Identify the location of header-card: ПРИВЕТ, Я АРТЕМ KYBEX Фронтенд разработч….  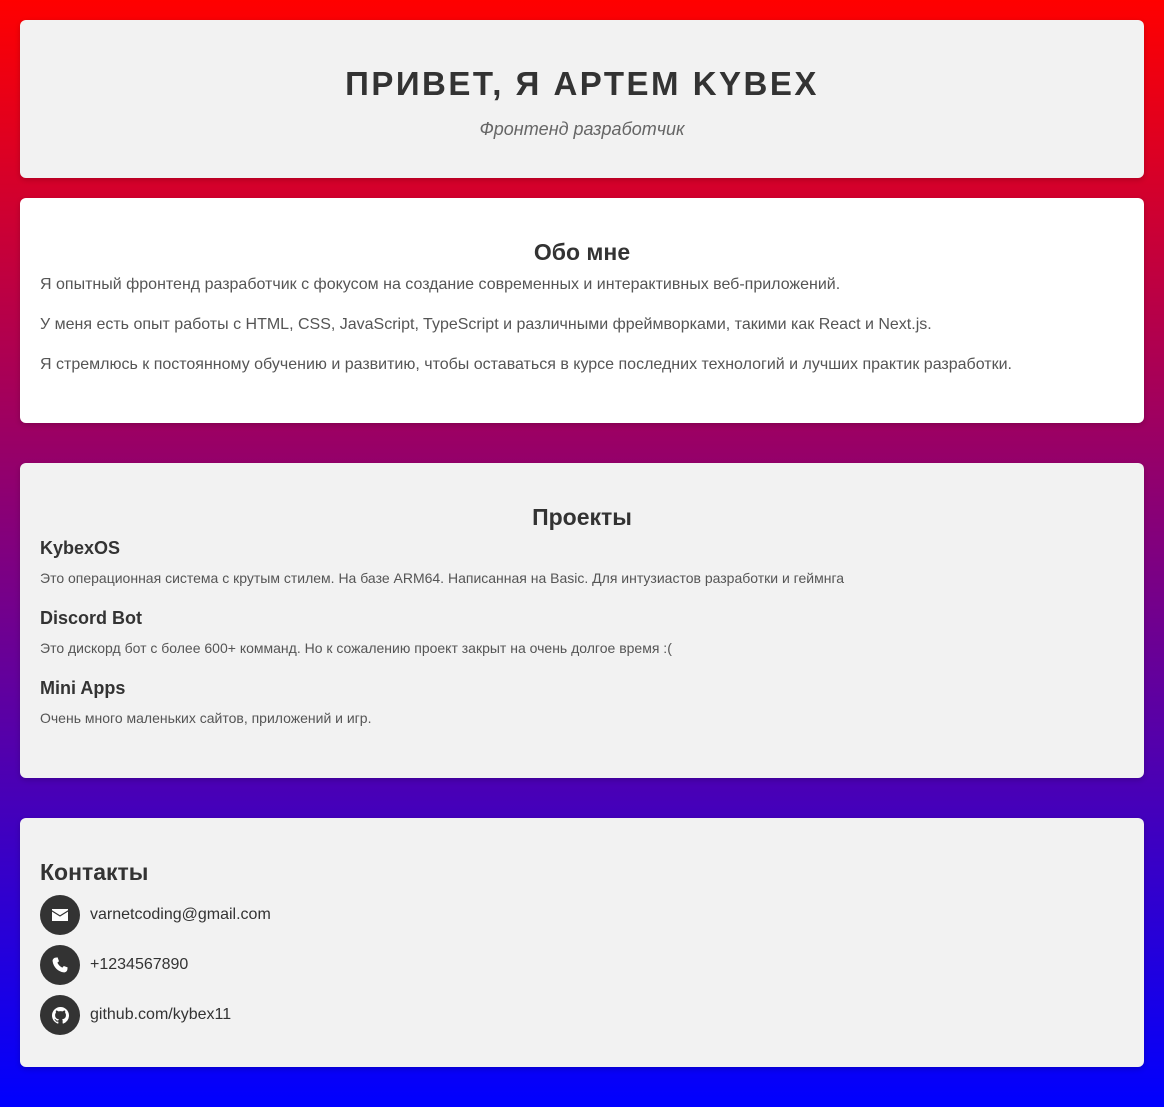
(582, 99).